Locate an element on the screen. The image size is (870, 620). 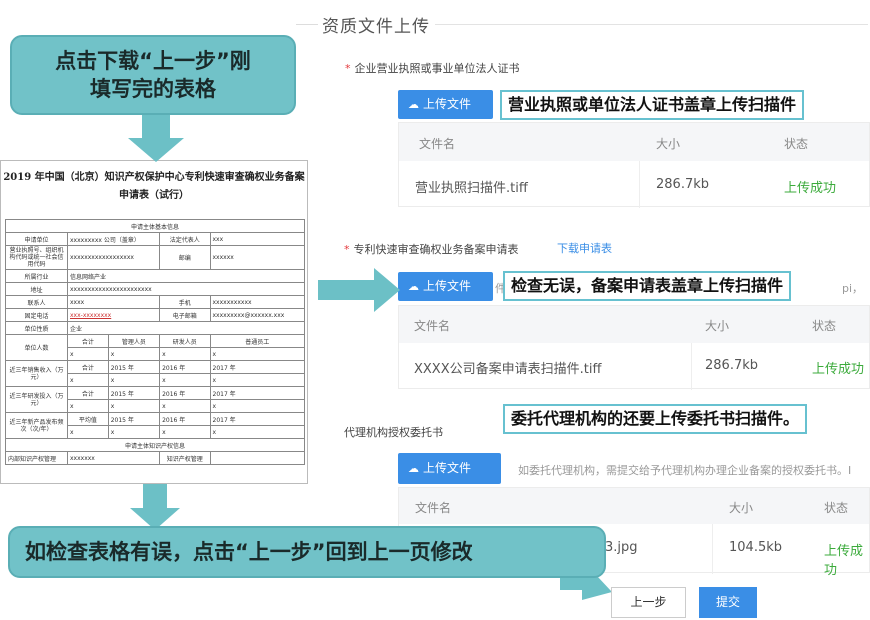
submit-button: 提交 is located at coordinates (728, 602).